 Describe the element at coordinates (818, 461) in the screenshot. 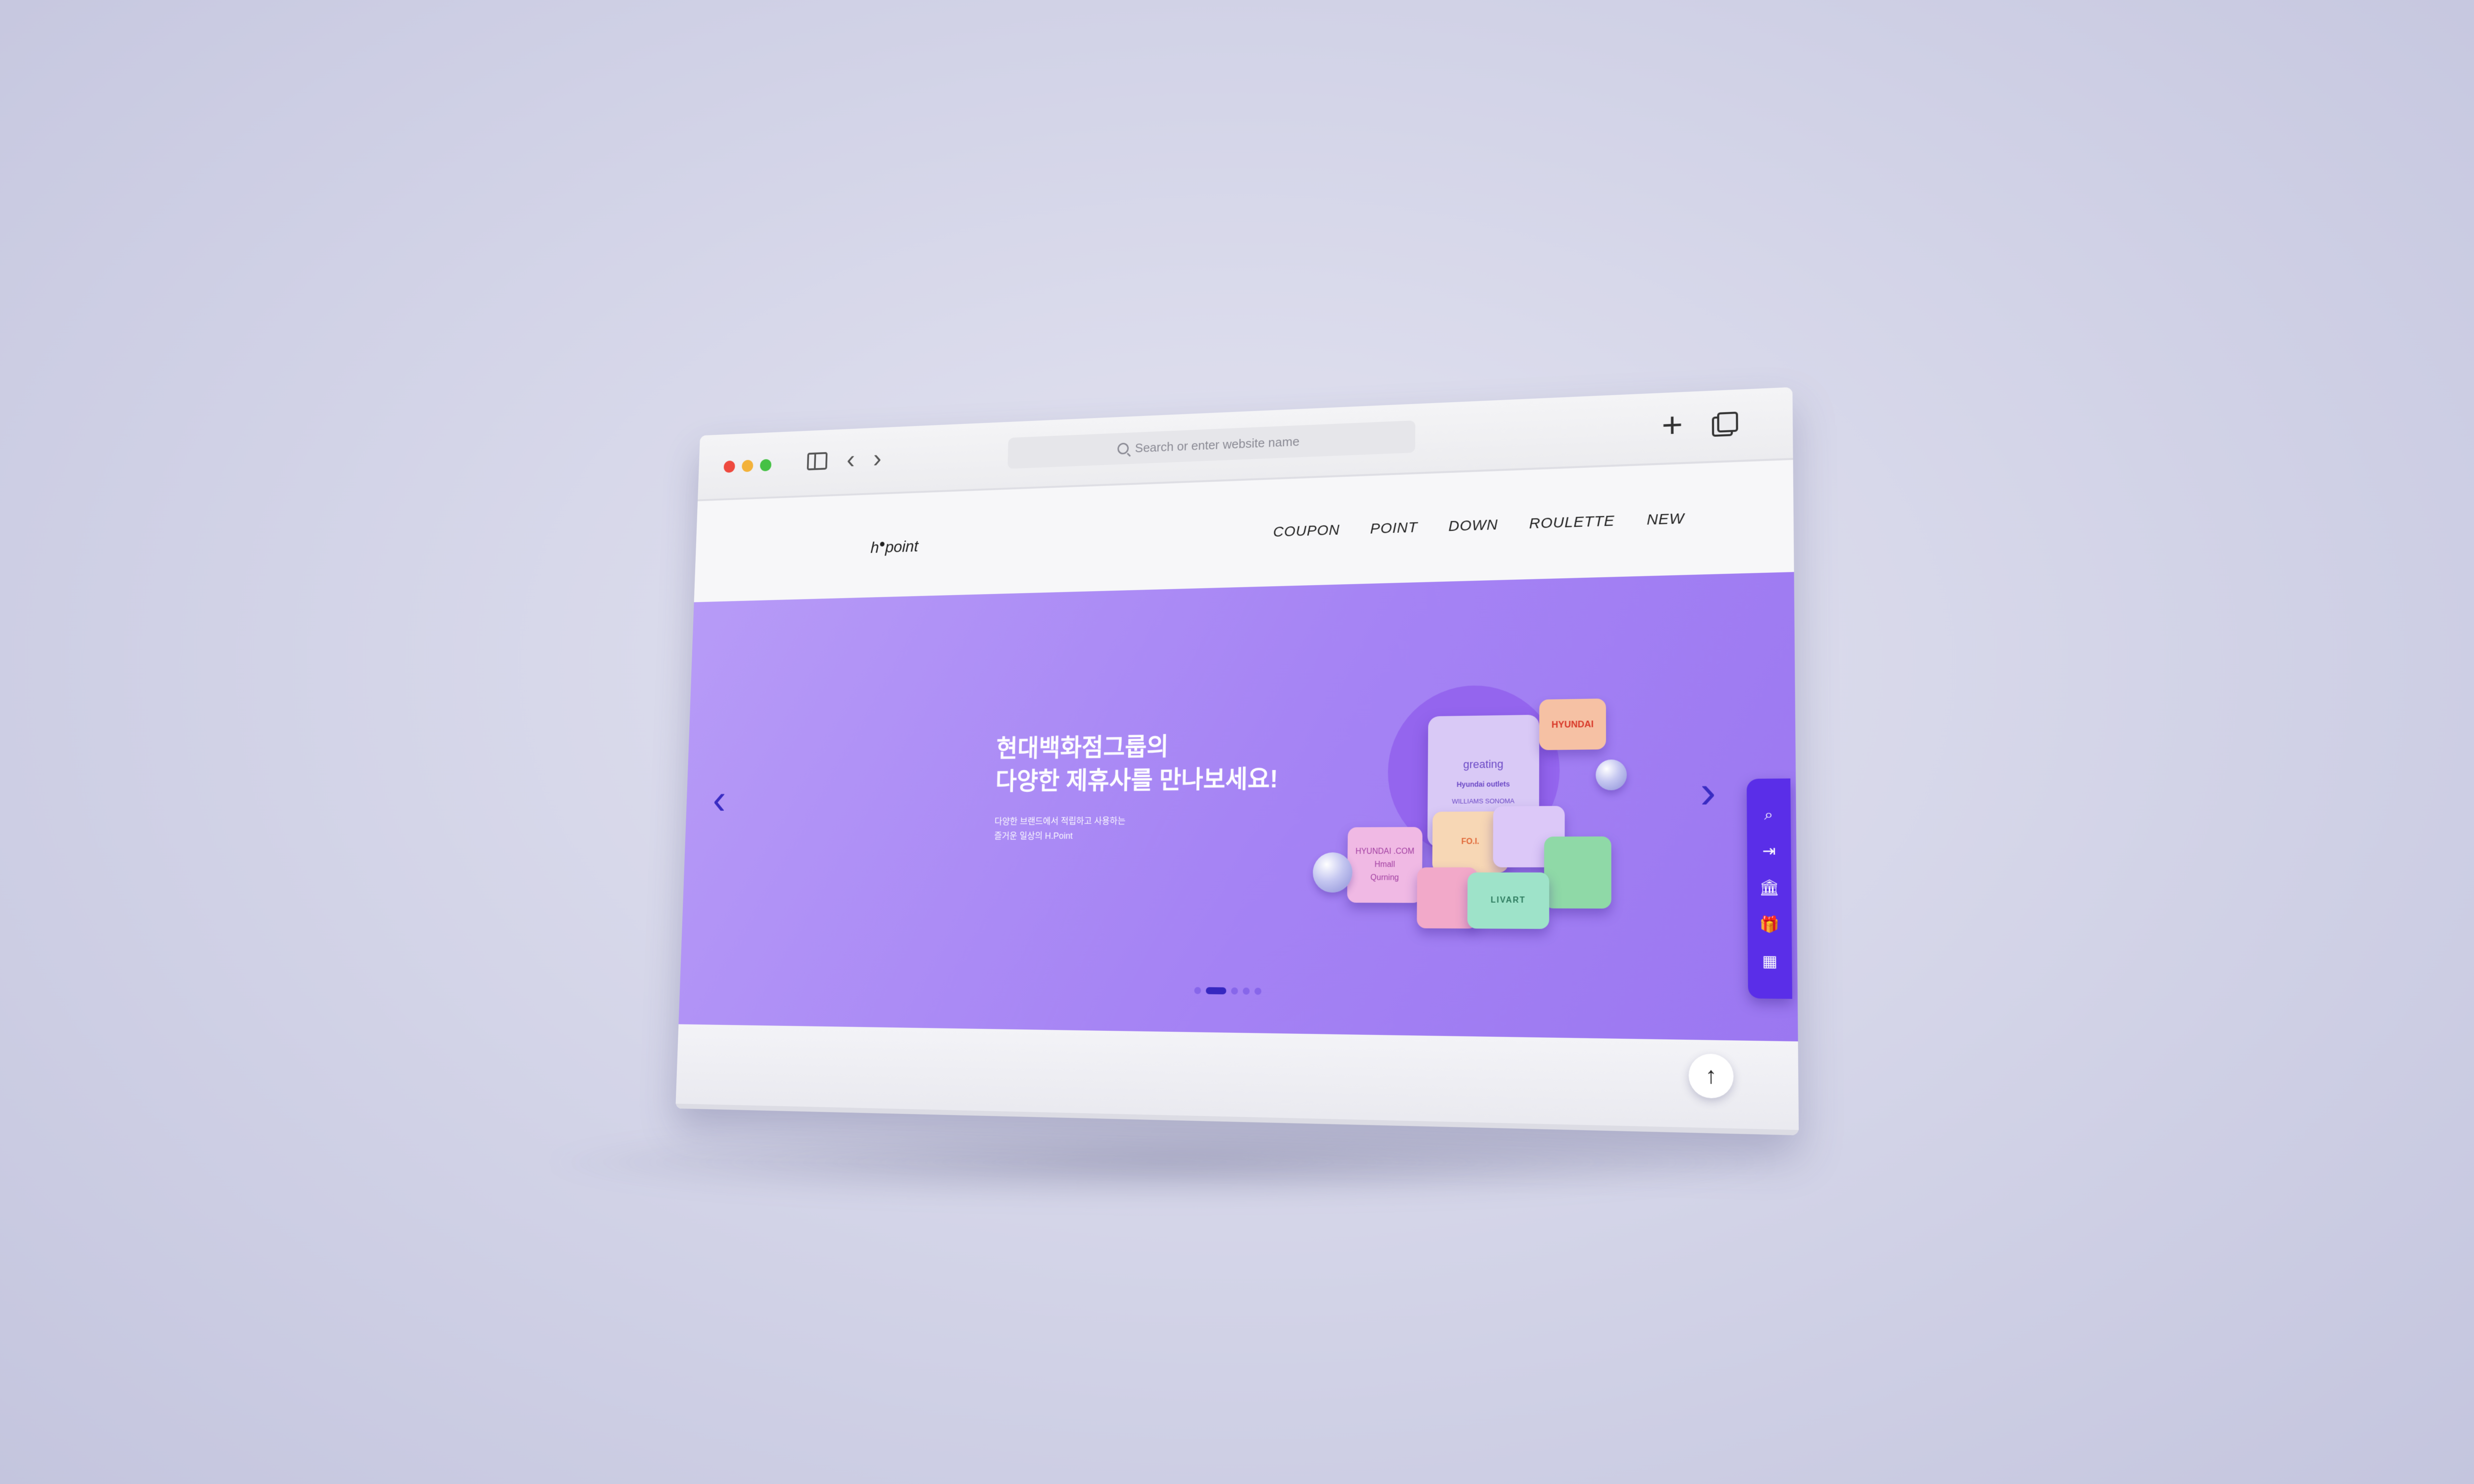

I see `sidebar-toggle-icon` at that location.